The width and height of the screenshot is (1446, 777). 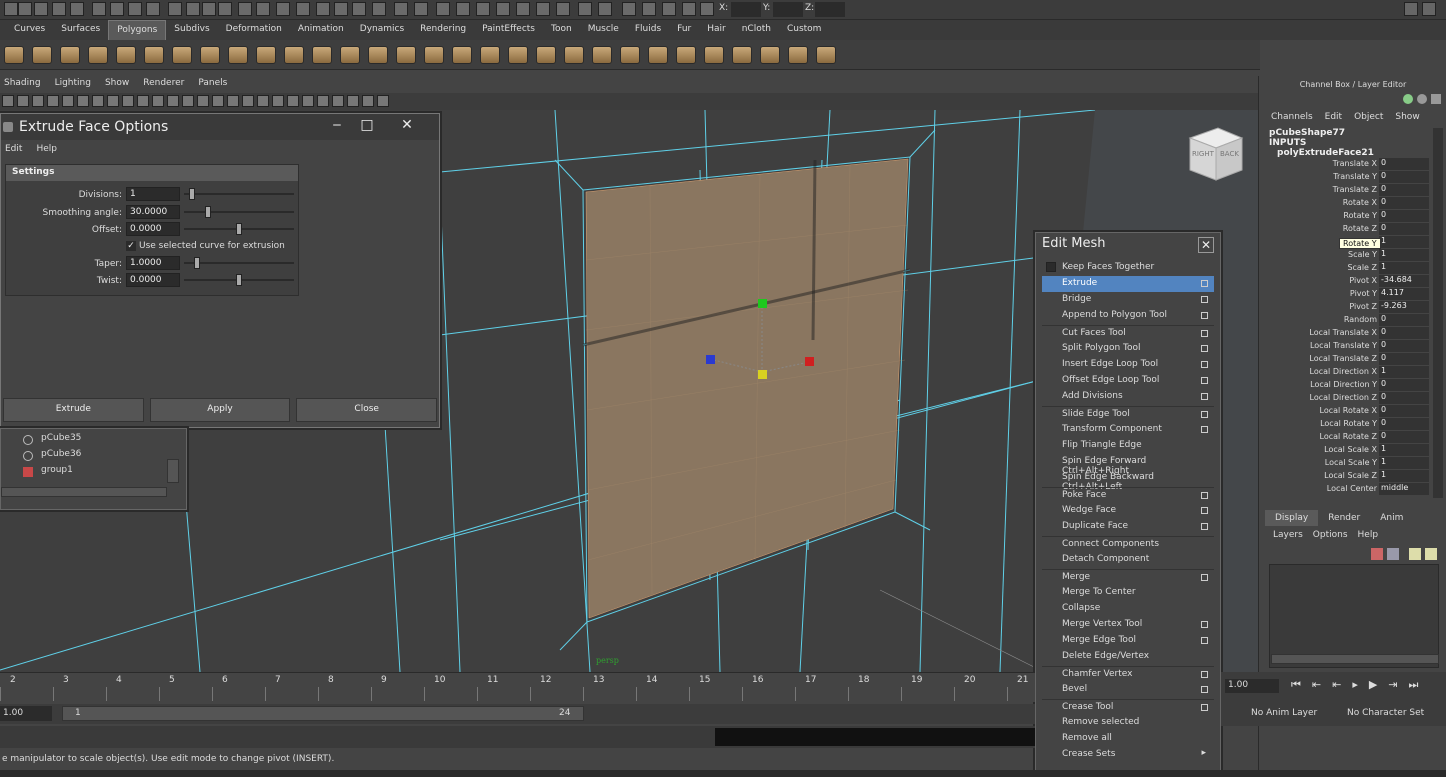 What do you see at coordinates (73, 85) in the screenshot?
I see `viewport-menu-lighting: Lighting` at bounding box center [73, 85].